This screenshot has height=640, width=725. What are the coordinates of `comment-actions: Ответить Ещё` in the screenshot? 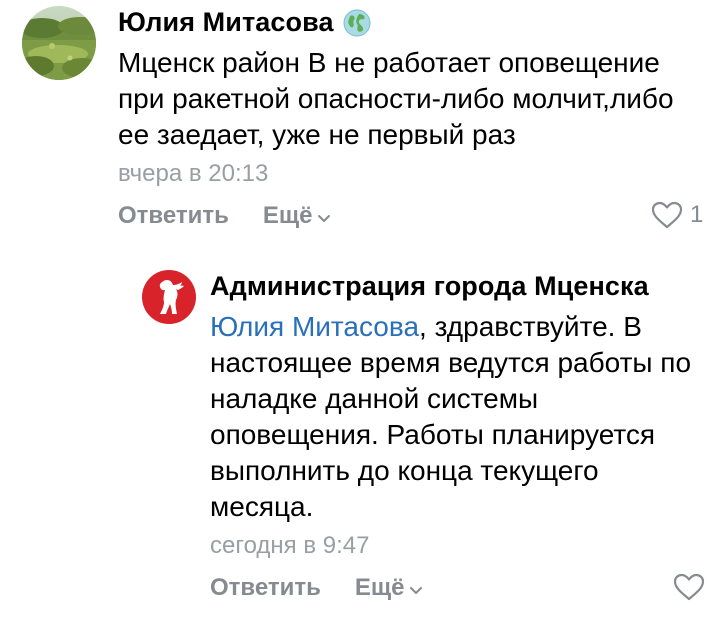 It's located at (224, 216).